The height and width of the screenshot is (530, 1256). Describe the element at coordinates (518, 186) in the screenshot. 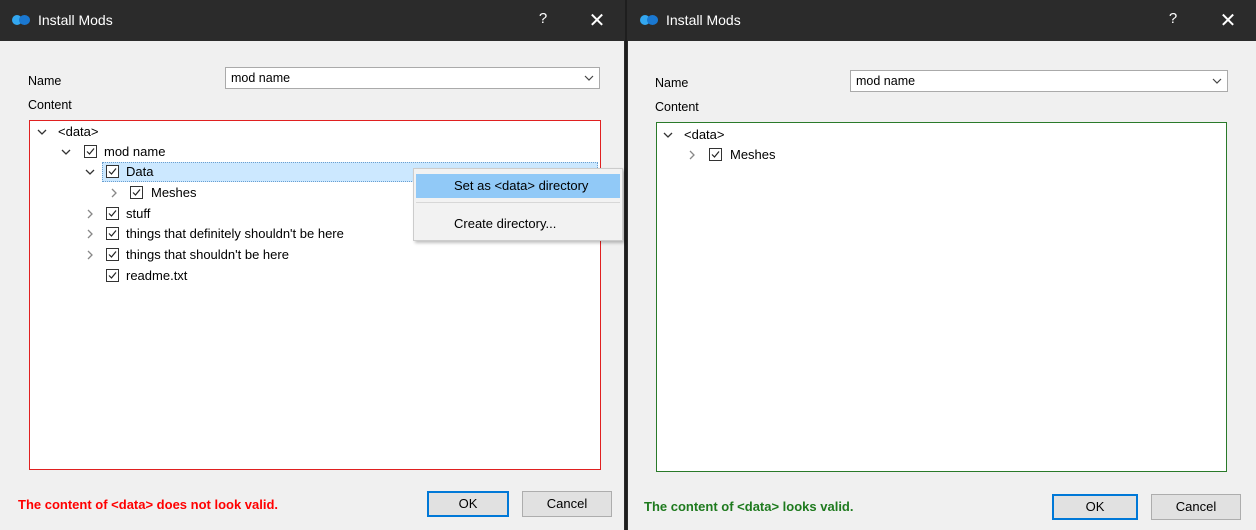

I see `menu-item-set-data-directory: Set as <data> directory` at that location.